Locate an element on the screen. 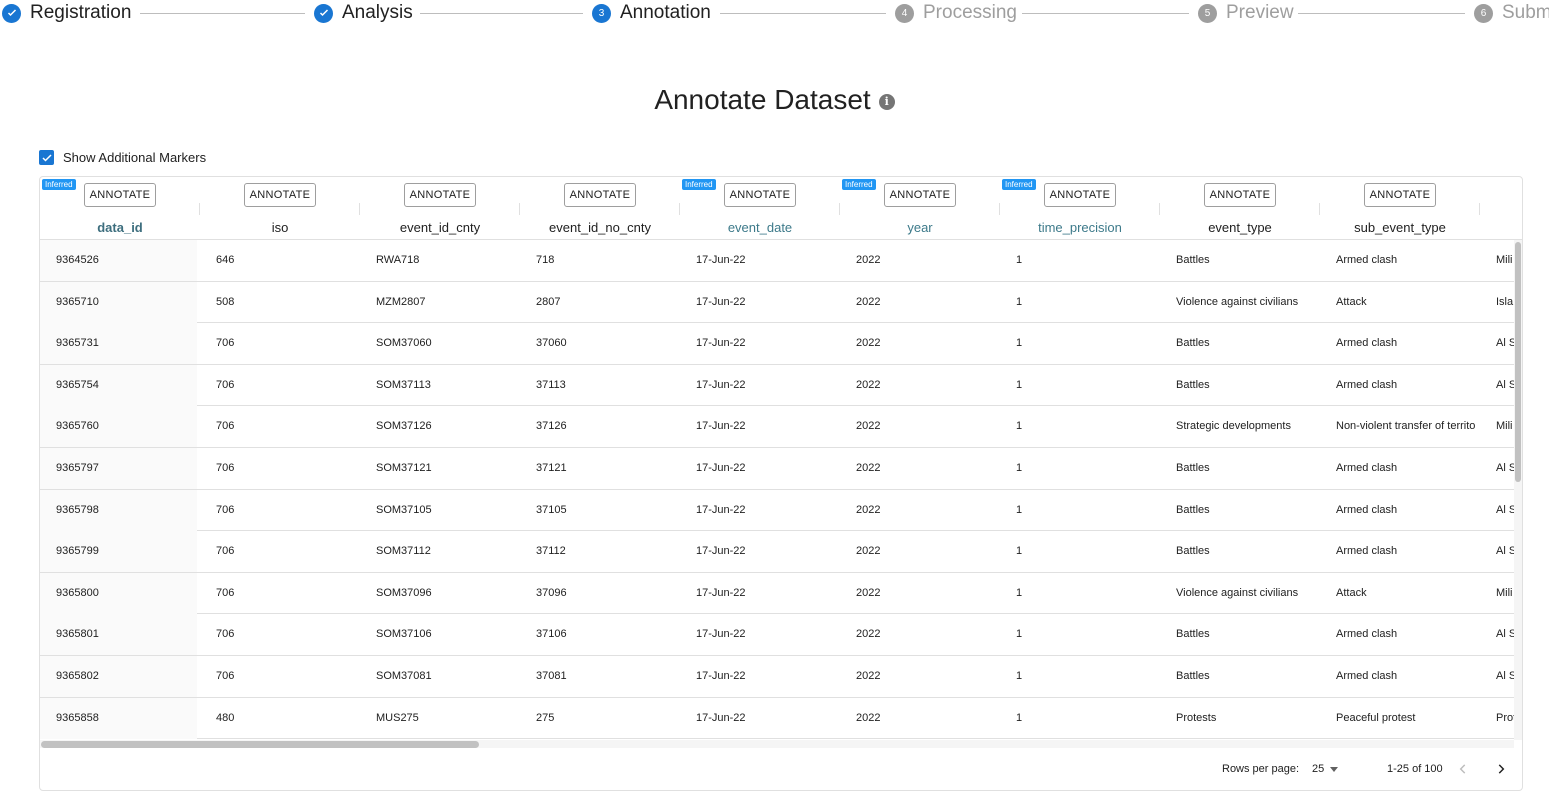 Image resolution: width=1549 pixels, height=798 pixels. table-cell: Strategic developments is located at coordinates (1240, 426).